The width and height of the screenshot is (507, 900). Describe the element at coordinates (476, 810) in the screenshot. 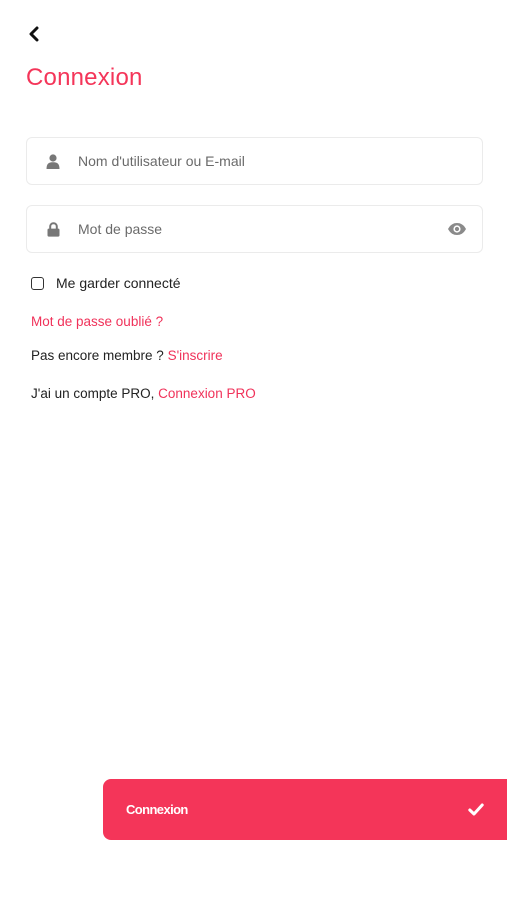

I see `check-icon` at that location.